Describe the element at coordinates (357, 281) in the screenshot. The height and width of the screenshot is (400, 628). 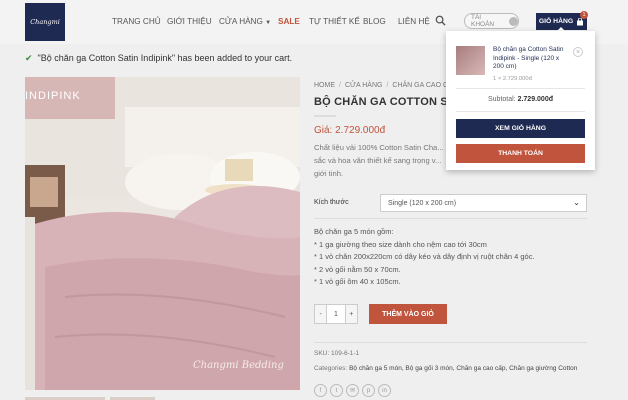
I see `details-line: * 1 vỏ gối ôm 40 x 105cm.` at that location.